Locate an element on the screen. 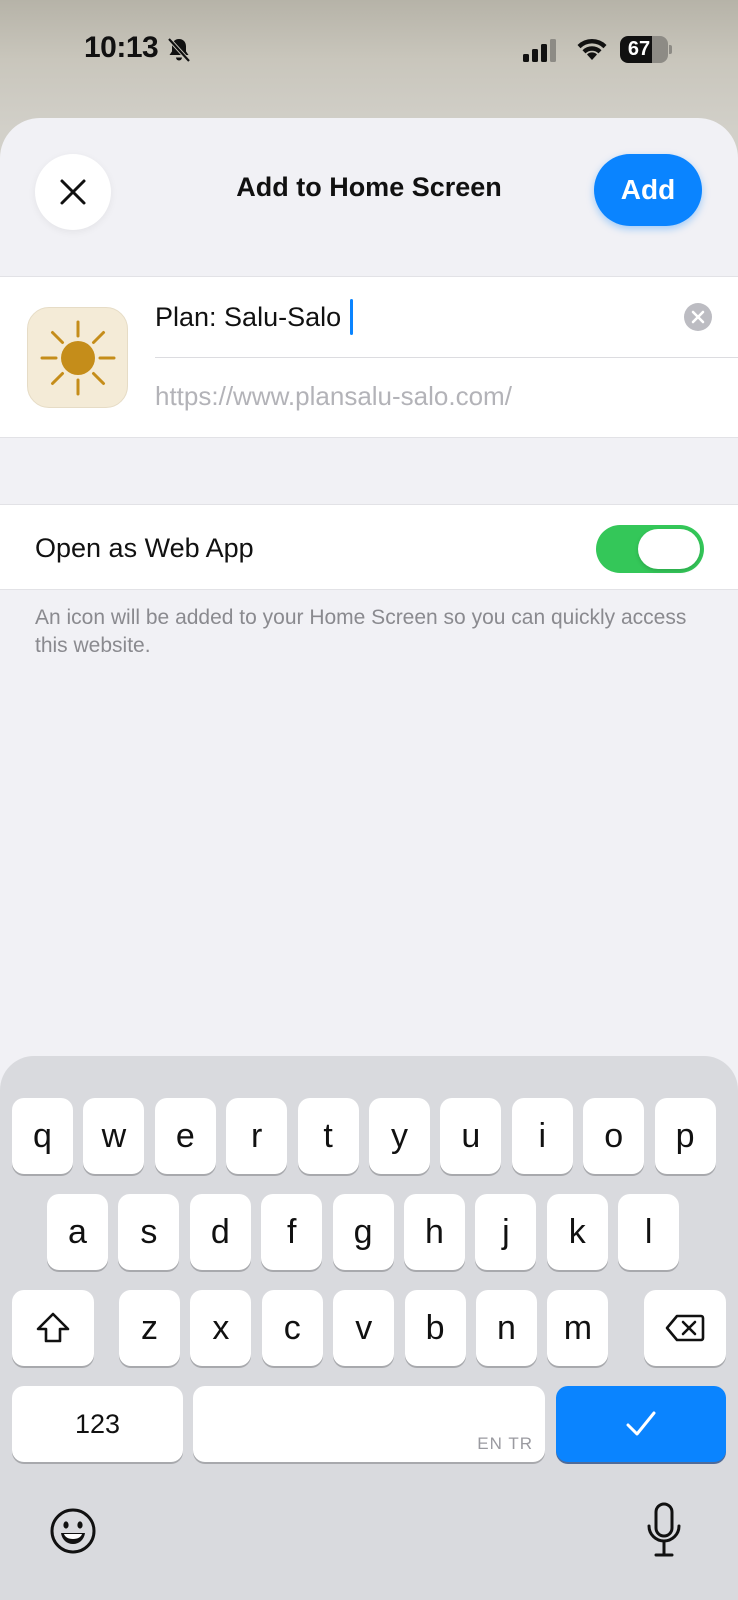 This screenshot has height=1600, width=738. cellular-signal-icon is located at coordinates (539, 50).